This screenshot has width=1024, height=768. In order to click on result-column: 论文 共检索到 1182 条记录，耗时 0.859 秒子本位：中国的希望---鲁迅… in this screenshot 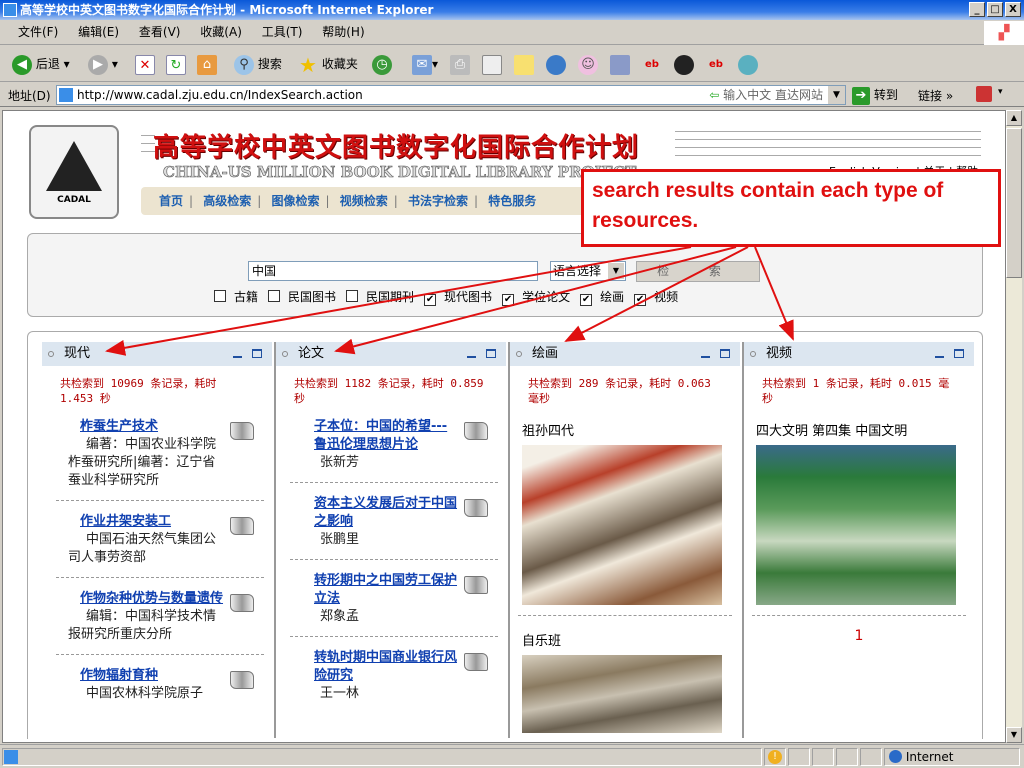, I will do `click(391, 540)`.